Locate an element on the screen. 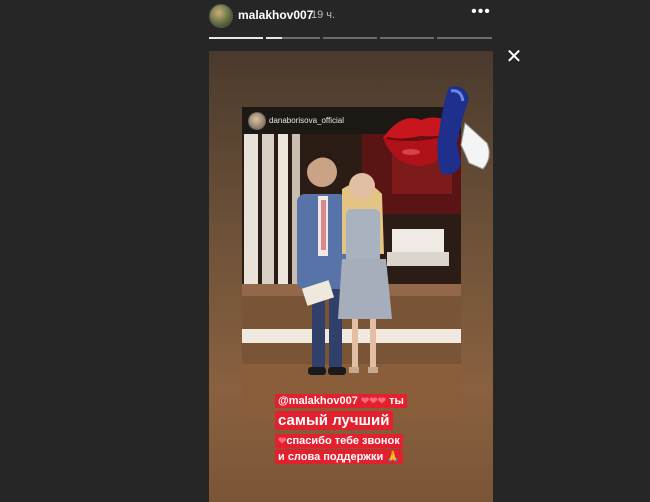  caption-line-1: @malakhov007 ❤❤❤ ты is located at coordinates (341, 401).